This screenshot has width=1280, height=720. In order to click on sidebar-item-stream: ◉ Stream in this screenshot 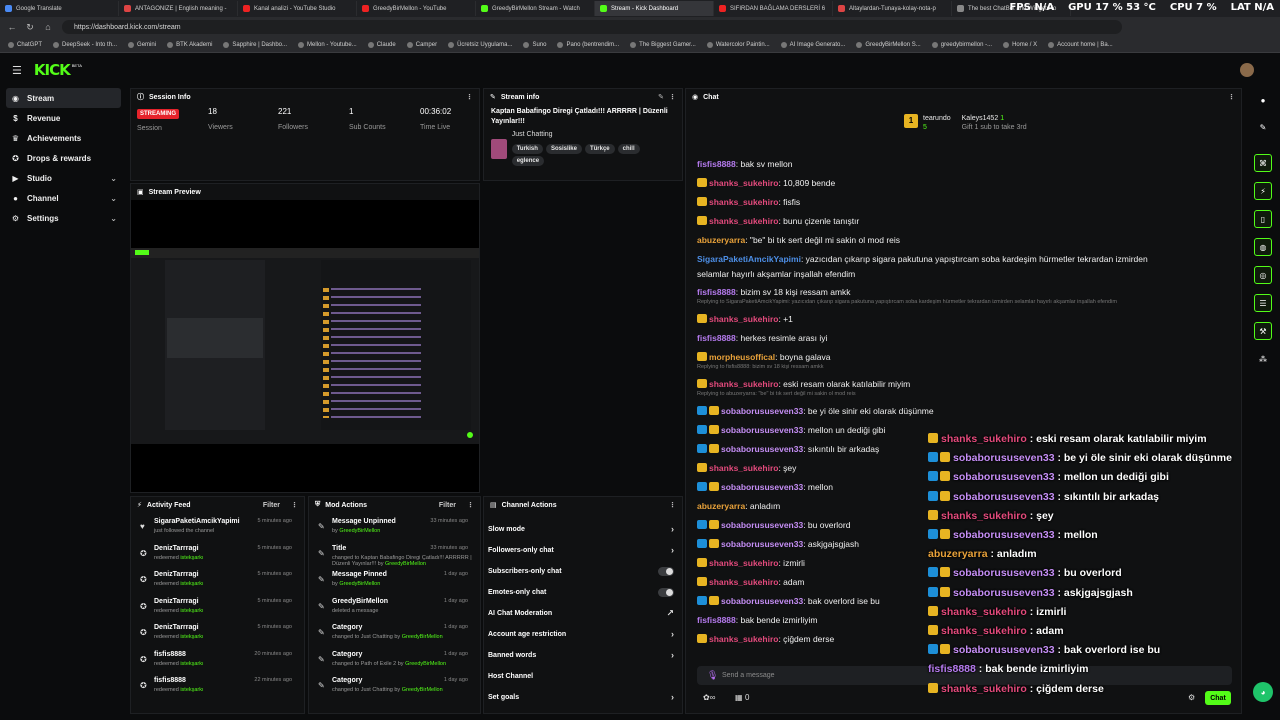, I will do `click(63, 98)`.